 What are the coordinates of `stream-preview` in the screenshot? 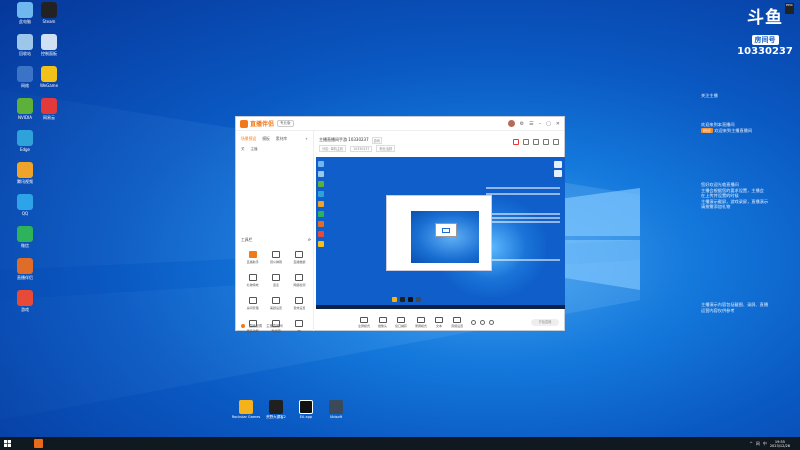 It's located at (440, 233).